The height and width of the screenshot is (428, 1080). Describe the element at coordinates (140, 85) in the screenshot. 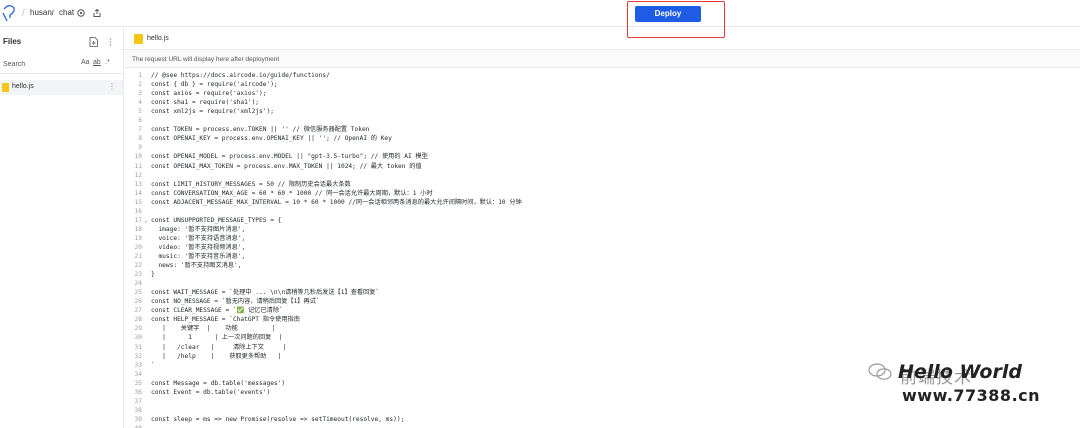

I see `line-number: 2` at that location.